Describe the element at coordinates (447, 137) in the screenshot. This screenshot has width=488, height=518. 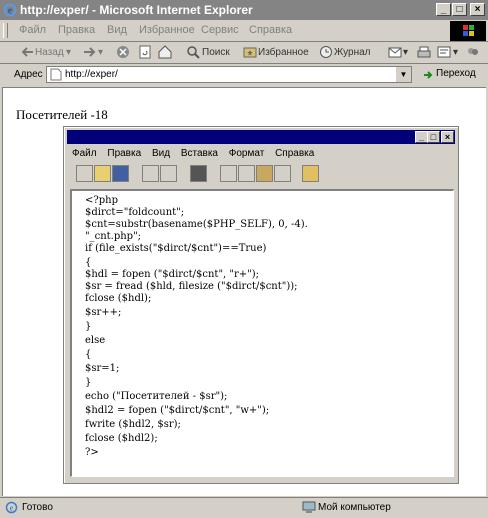
I see `editor-close-button: ×` at that location.